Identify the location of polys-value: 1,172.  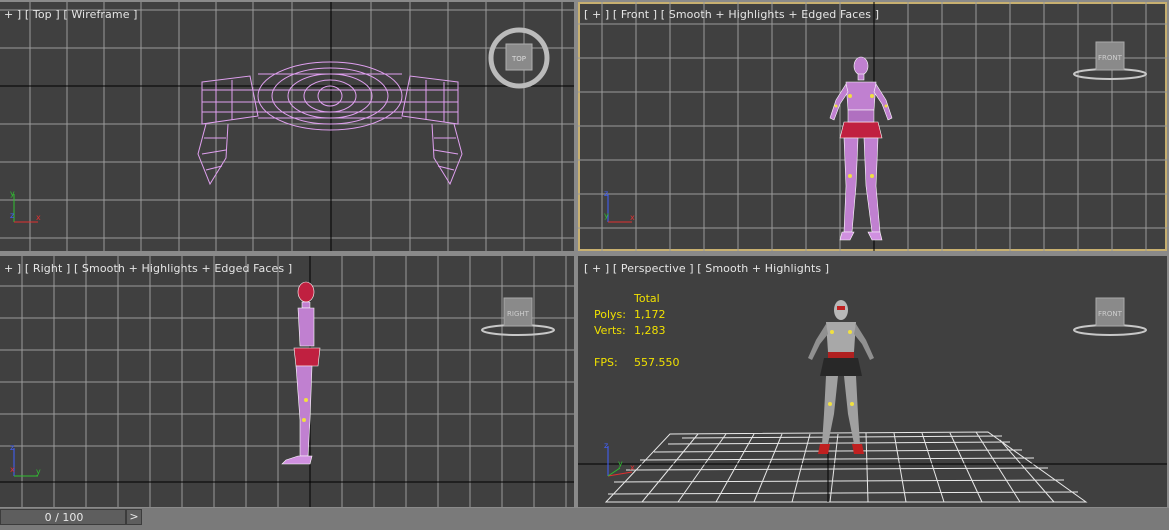
(650, 314).